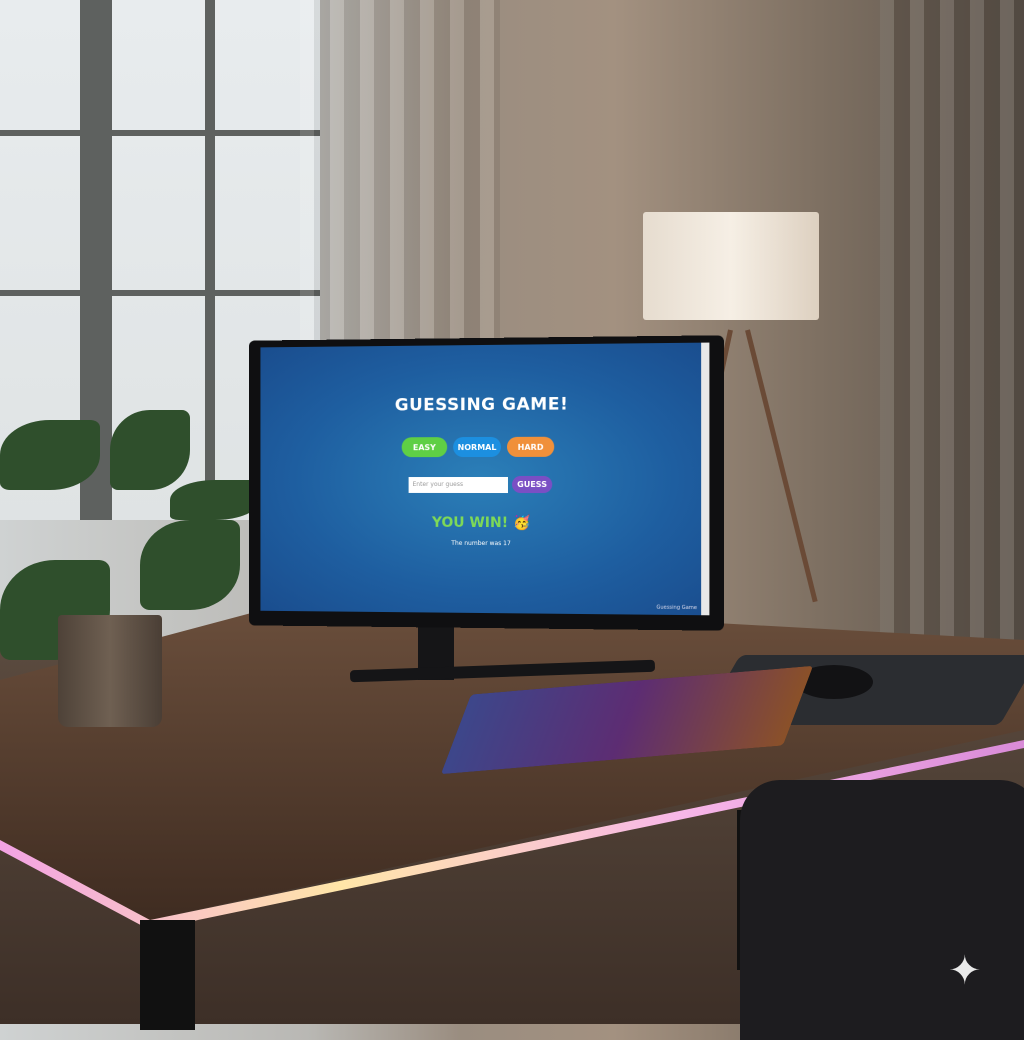  I want to click on normal-button: NORMAL, so click(477, 447).